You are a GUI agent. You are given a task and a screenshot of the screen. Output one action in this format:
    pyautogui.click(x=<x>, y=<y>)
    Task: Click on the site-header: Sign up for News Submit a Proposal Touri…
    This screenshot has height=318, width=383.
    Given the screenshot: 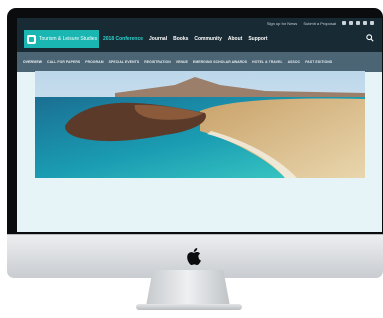 What is the action you would take?
    pyautogui.click(x=199, y=35)
    